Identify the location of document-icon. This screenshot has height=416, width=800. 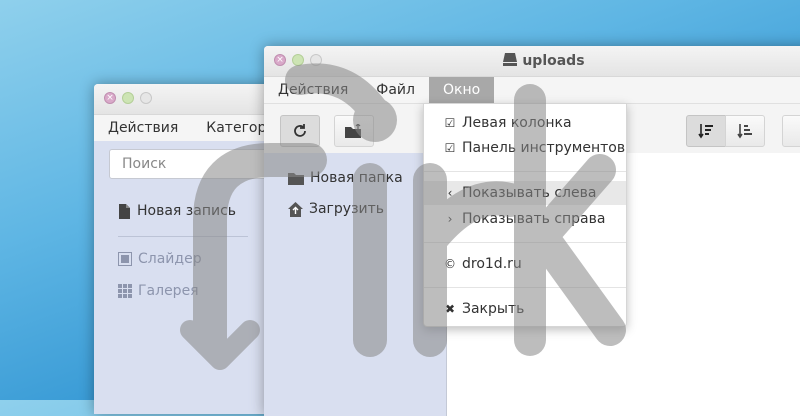
(124, 211).